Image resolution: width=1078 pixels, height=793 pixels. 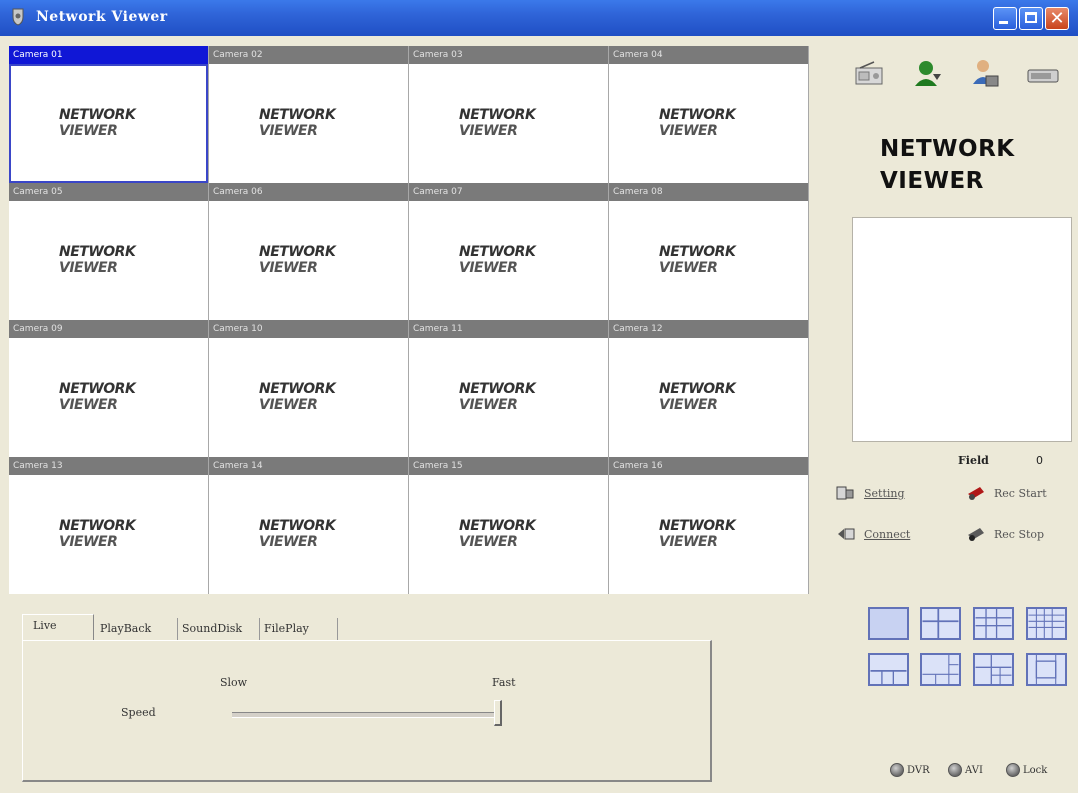 I want to click on camera-tile: Camera 01 NETWORK VIEWER, so click(x=109, y=114).